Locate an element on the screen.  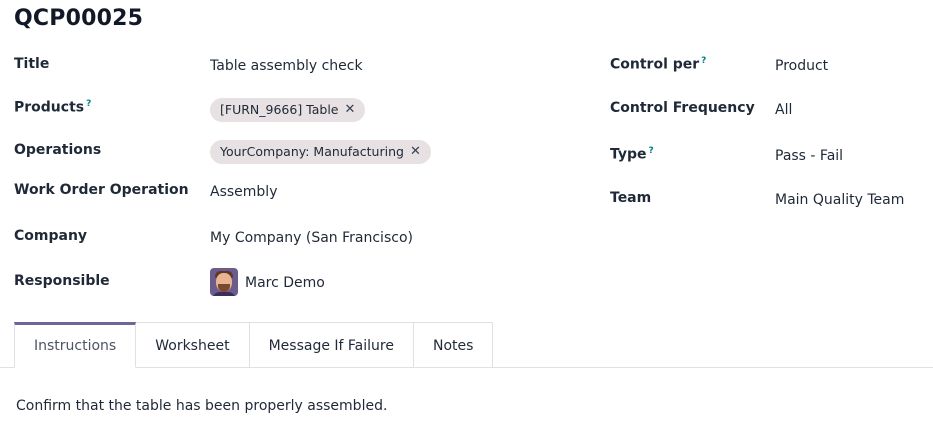
control-frequency-label: Control Frequency is located at coordinates (682, 108).